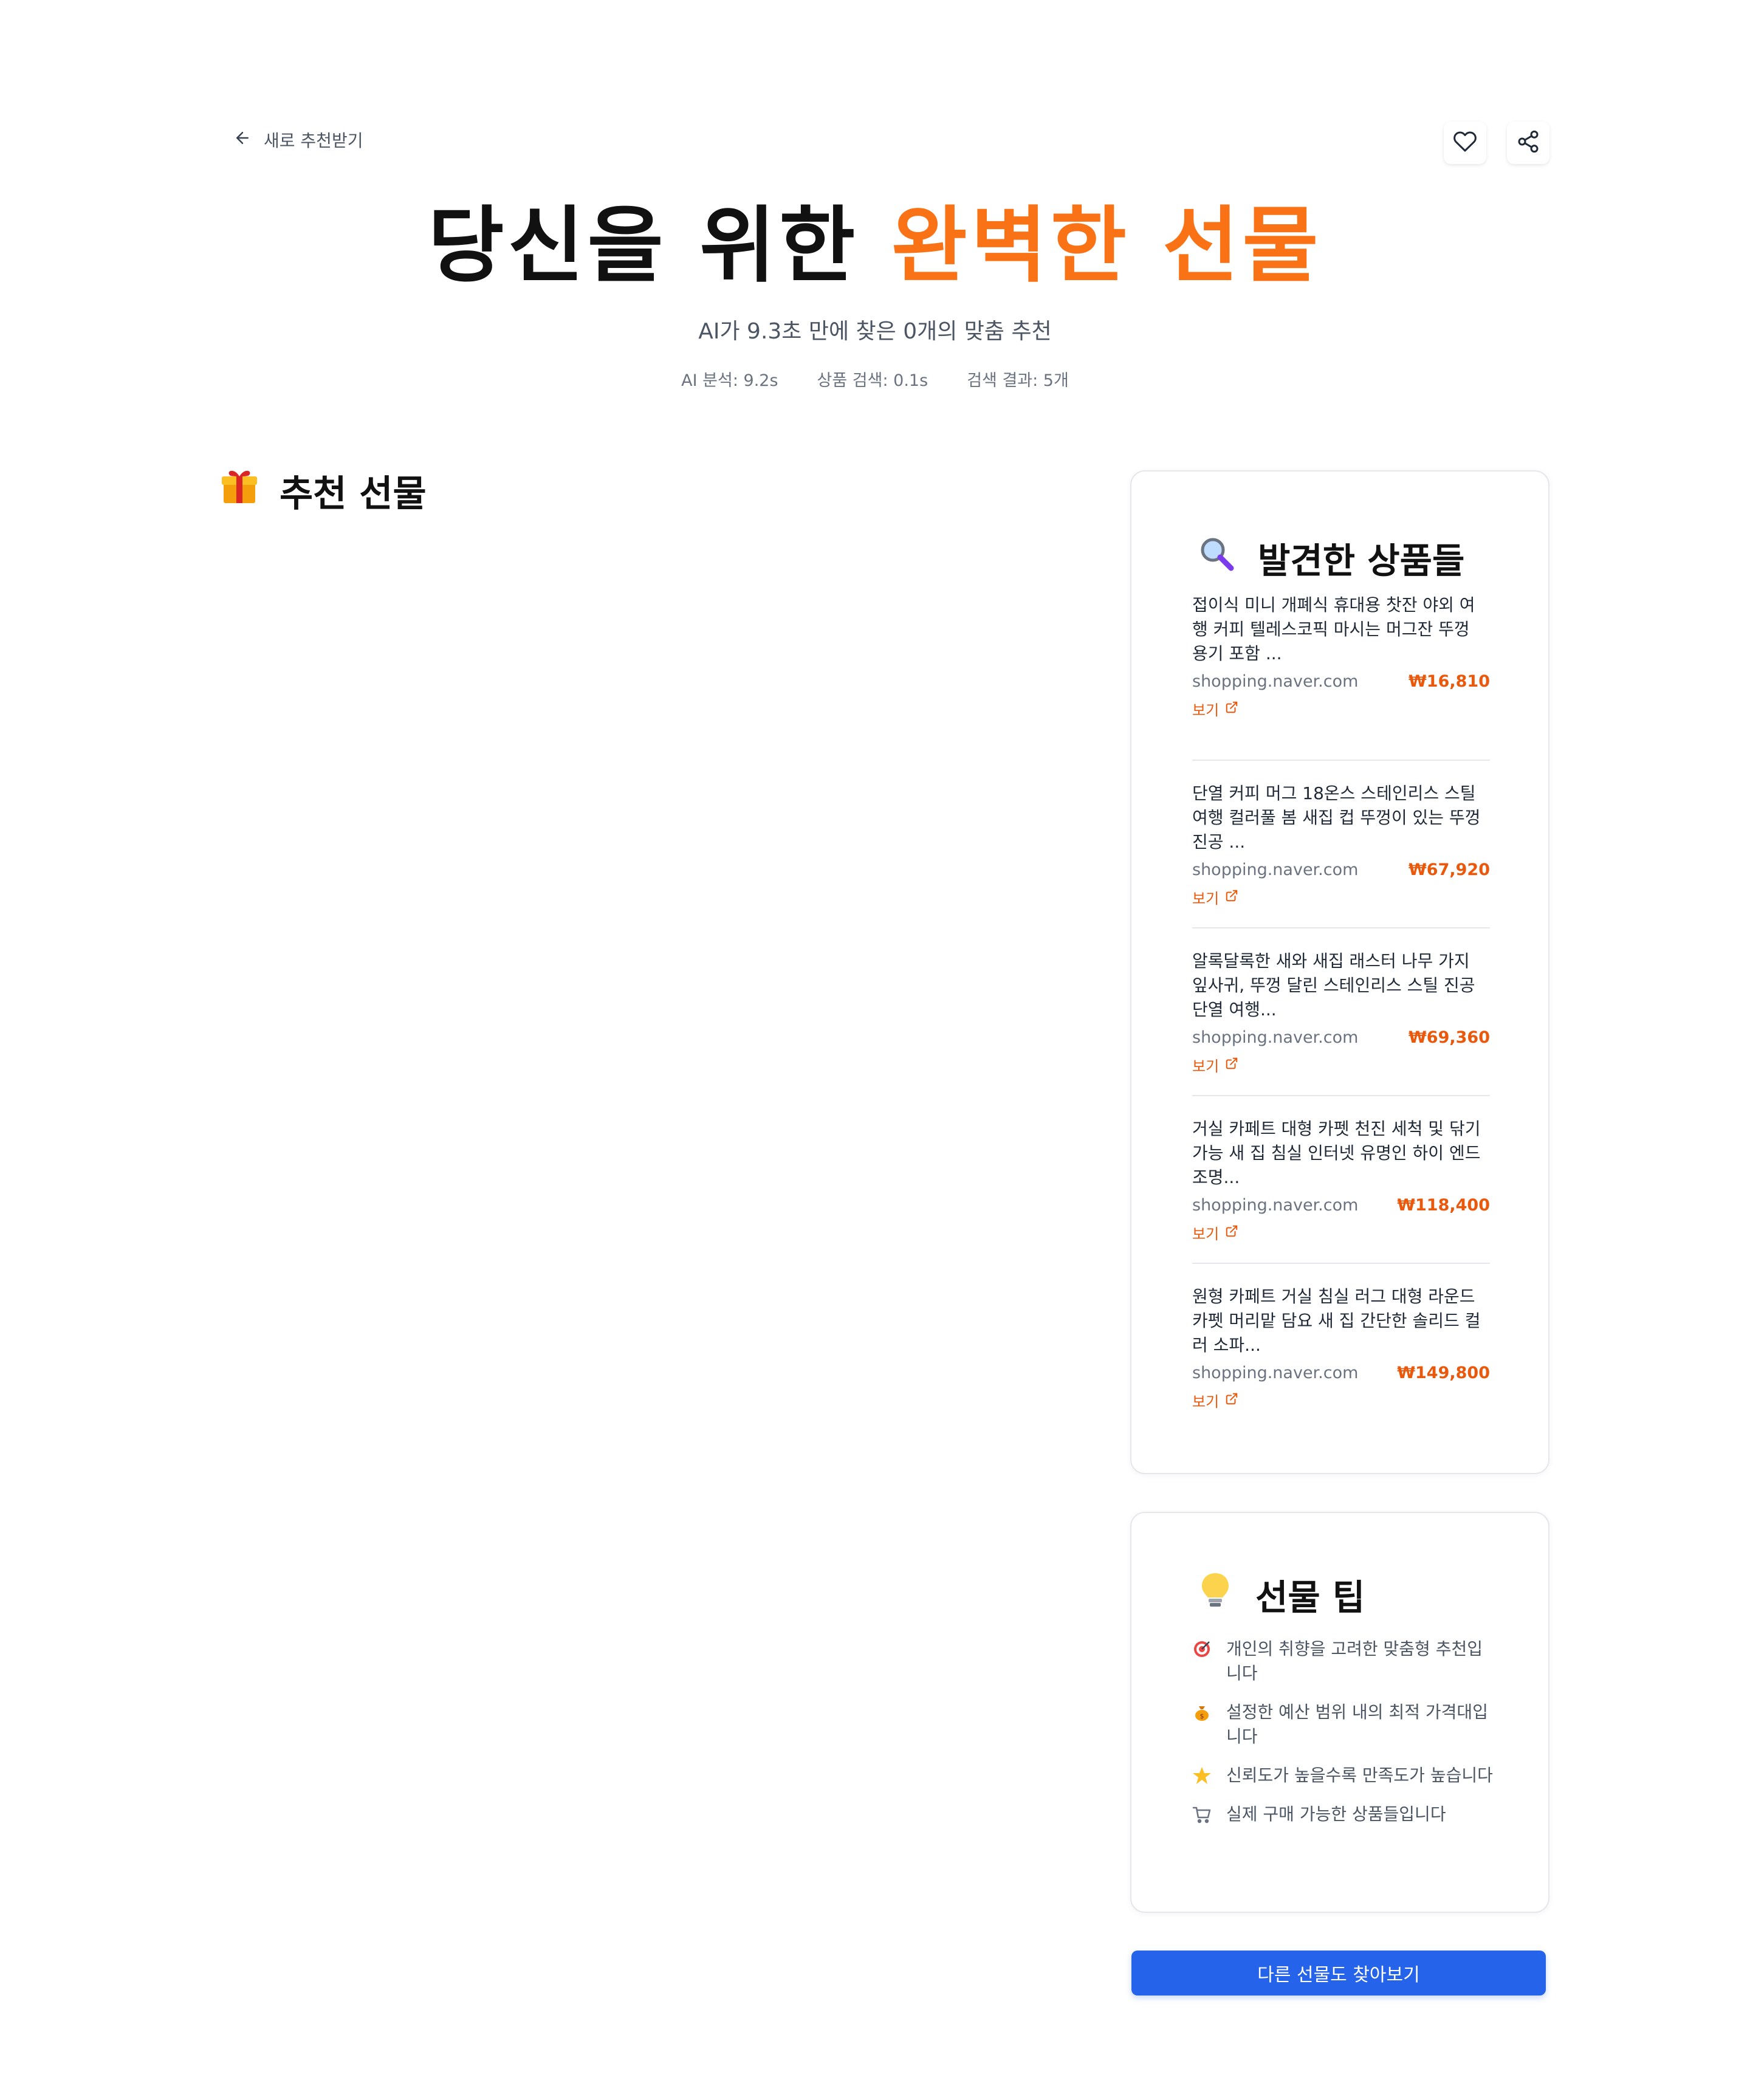 The height and width of the screenshot is (2100, 1750). Describe the element at coordinates (1359, 1775) in the screenshot. I see `tip-text: 신뢰도가 높을수록 만족도가 높습니다` at that location.